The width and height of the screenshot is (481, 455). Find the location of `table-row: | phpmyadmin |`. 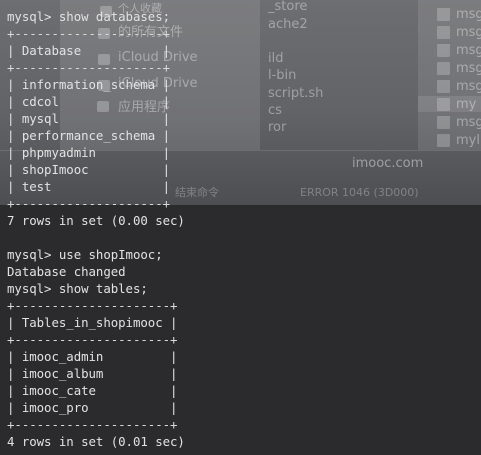

table-row: | phpmyadmin | is located at coordinates (89, 152).